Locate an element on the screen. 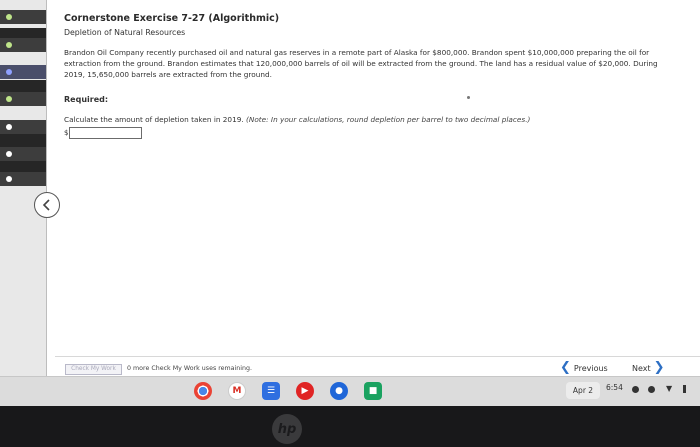 The height and width of the screenshot is (447, 700). notification-icon is located at coordinates (635, 389).